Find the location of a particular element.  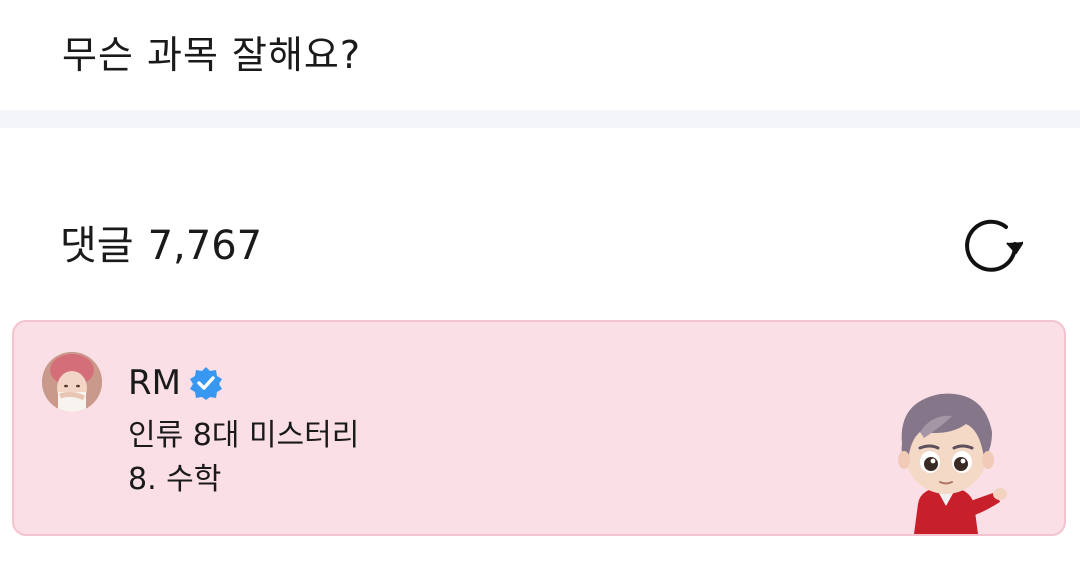

refresh-icon is located at coordinates (994, 245).